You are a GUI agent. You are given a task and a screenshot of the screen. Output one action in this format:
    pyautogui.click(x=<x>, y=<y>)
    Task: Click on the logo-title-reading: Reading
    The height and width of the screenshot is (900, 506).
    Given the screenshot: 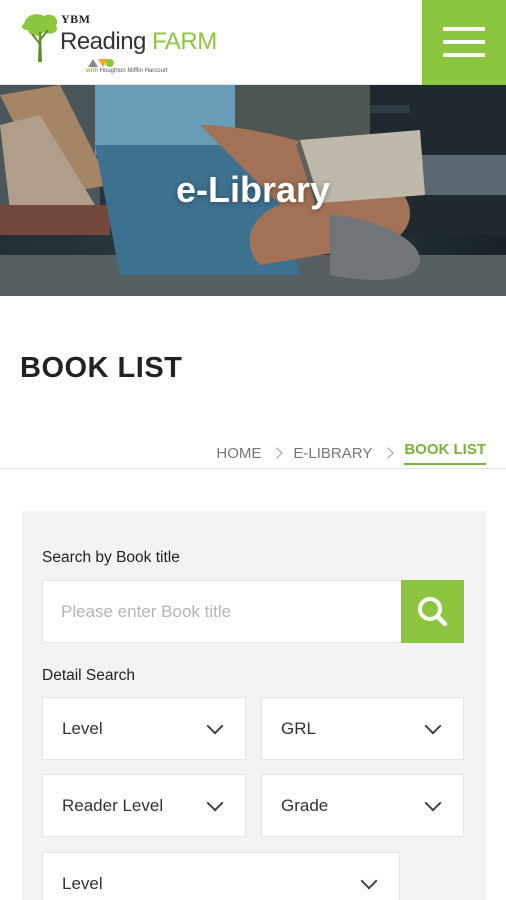 What is the action you would take?
    pyautogui.click(x=103, y=41)
    